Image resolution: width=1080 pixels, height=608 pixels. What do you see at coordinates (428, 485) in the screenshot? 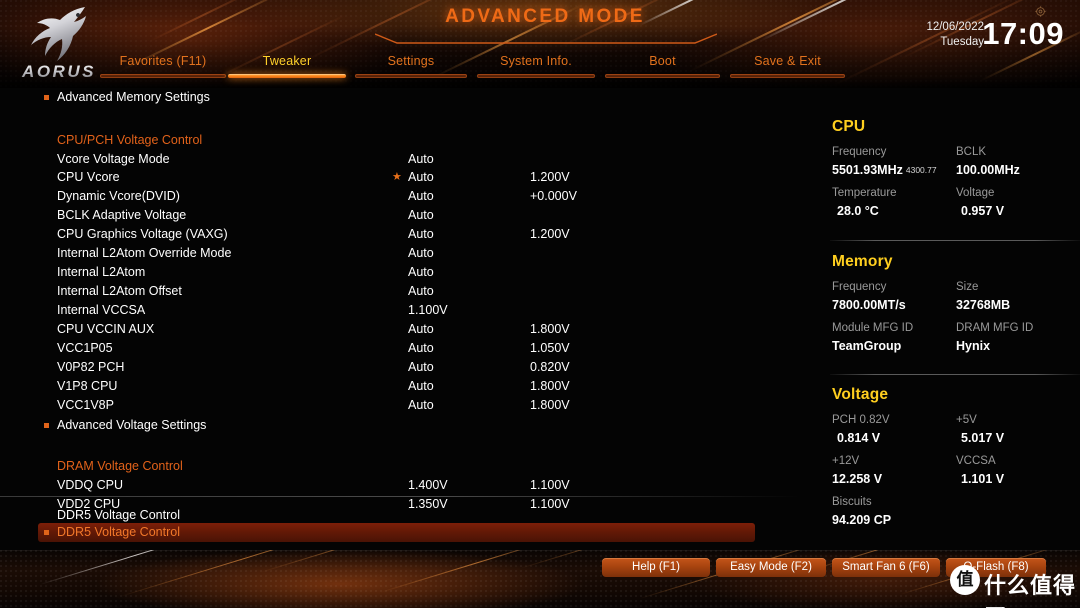
I see `settings-row-value: 1.400V` at bounding box center [428, 485].